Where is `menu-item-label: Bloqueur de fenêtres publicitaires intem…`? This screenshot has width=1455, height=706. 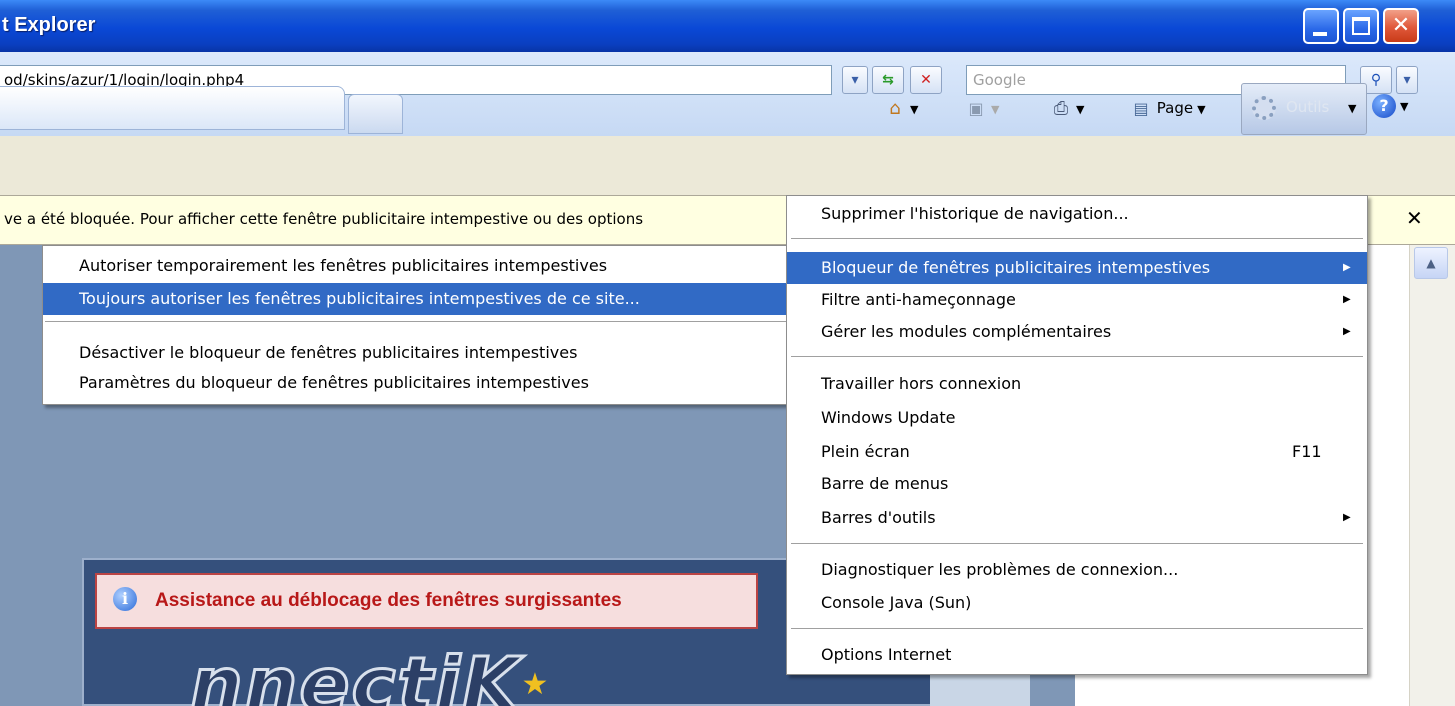
menu-item-label: Bloqueur de fenêtres publicitaires intem… is located at coordinates (1016, 267).